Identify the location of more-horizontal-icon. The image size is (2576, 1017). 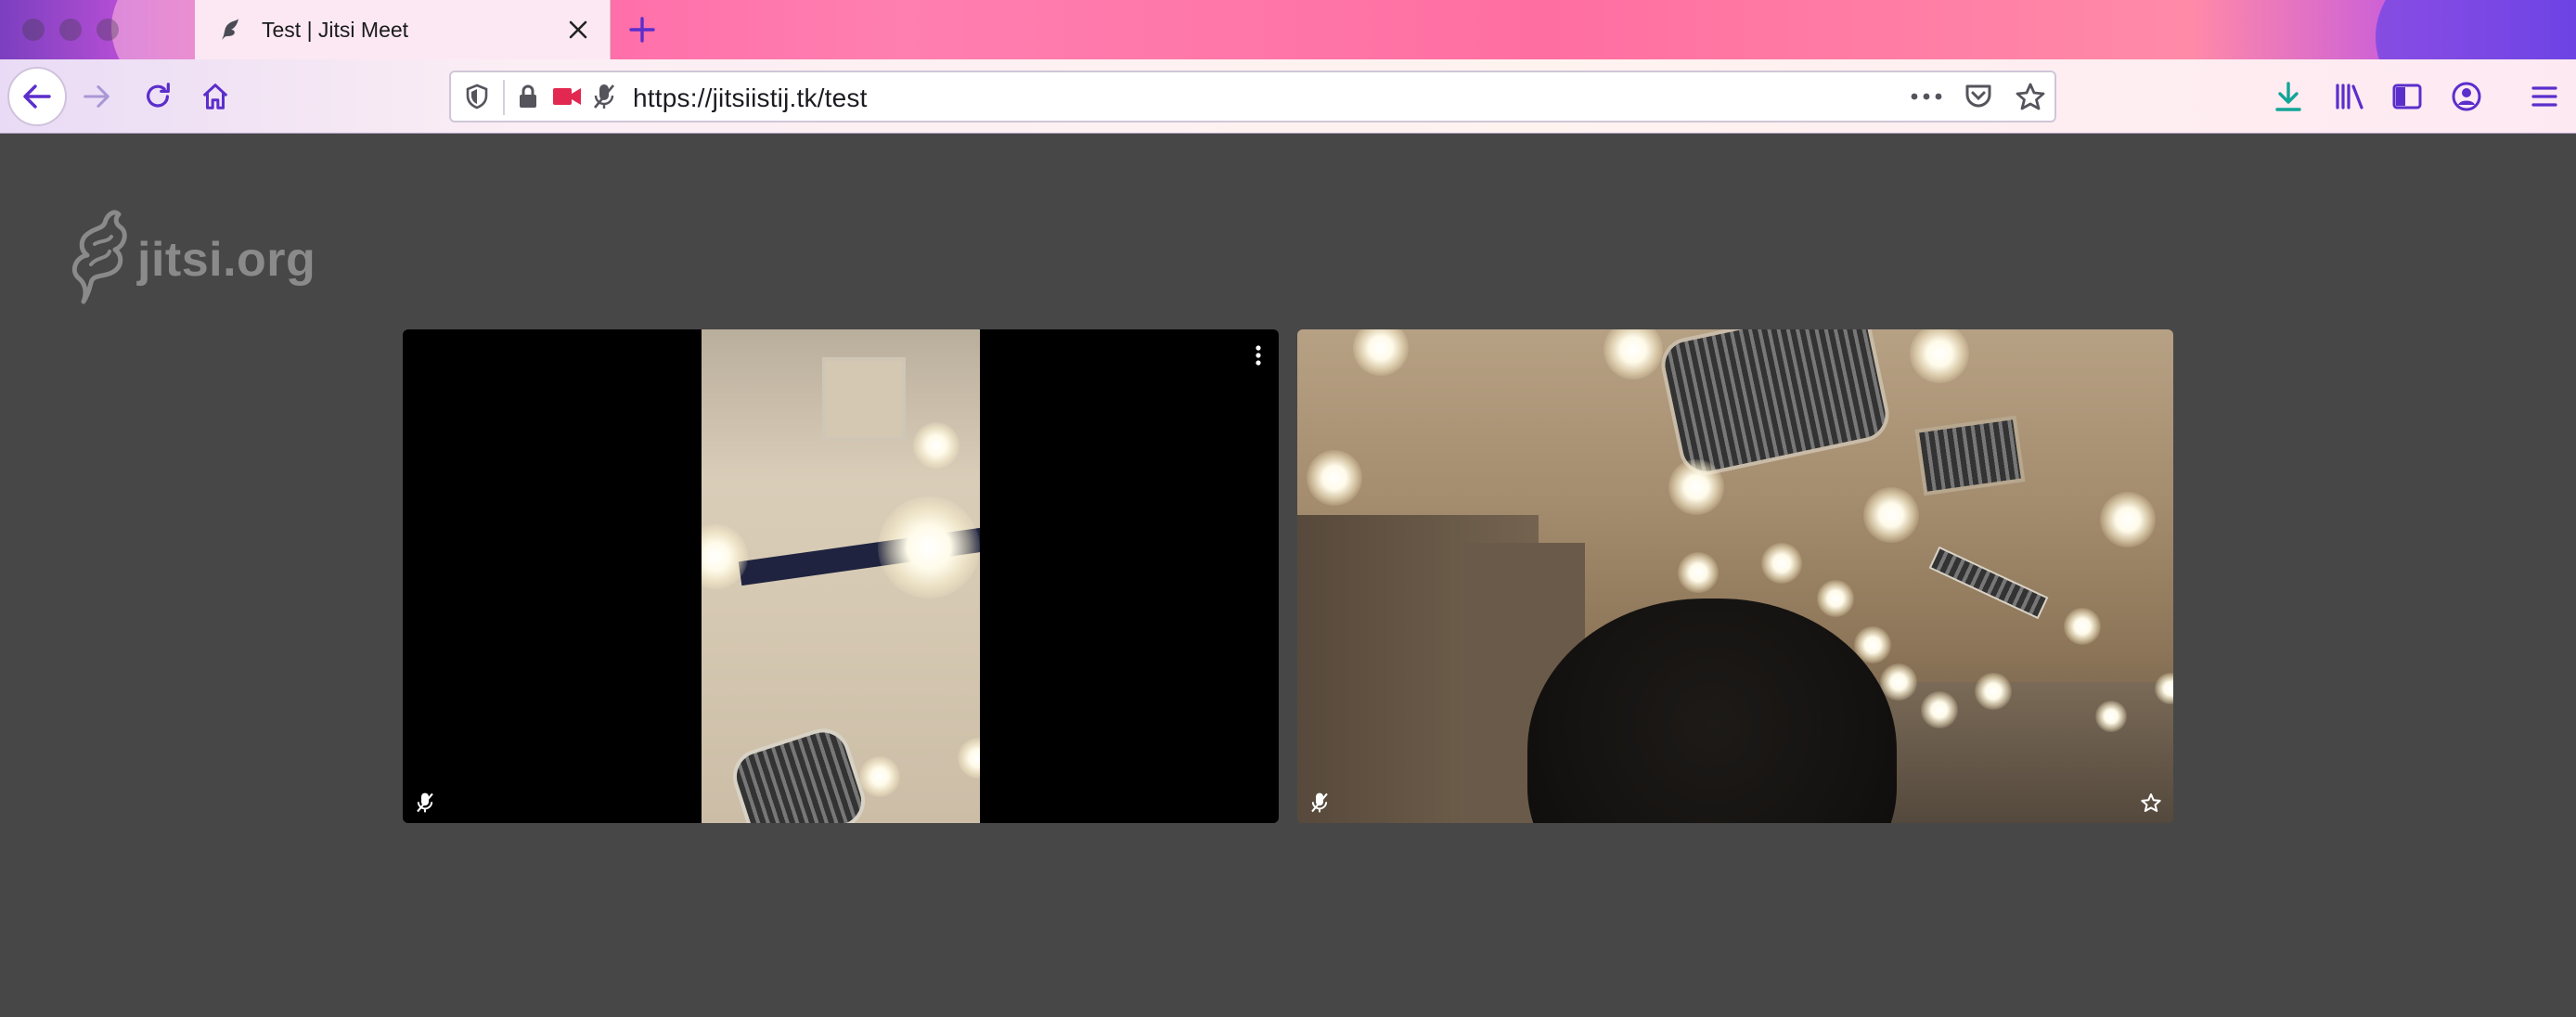
(1926, 96).